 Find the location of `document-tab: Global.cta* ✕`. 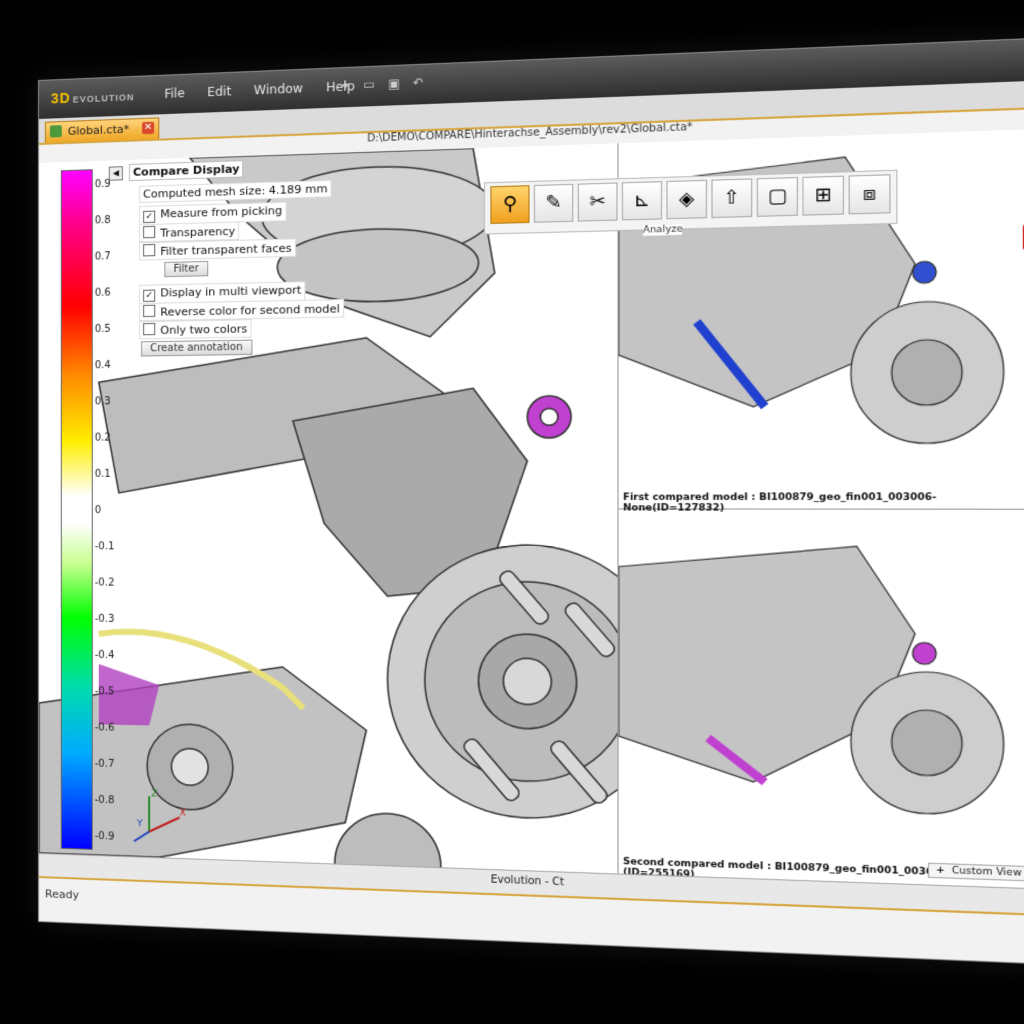

document-tab: Global.cta* ✕ is located at coordinates (102, 130).